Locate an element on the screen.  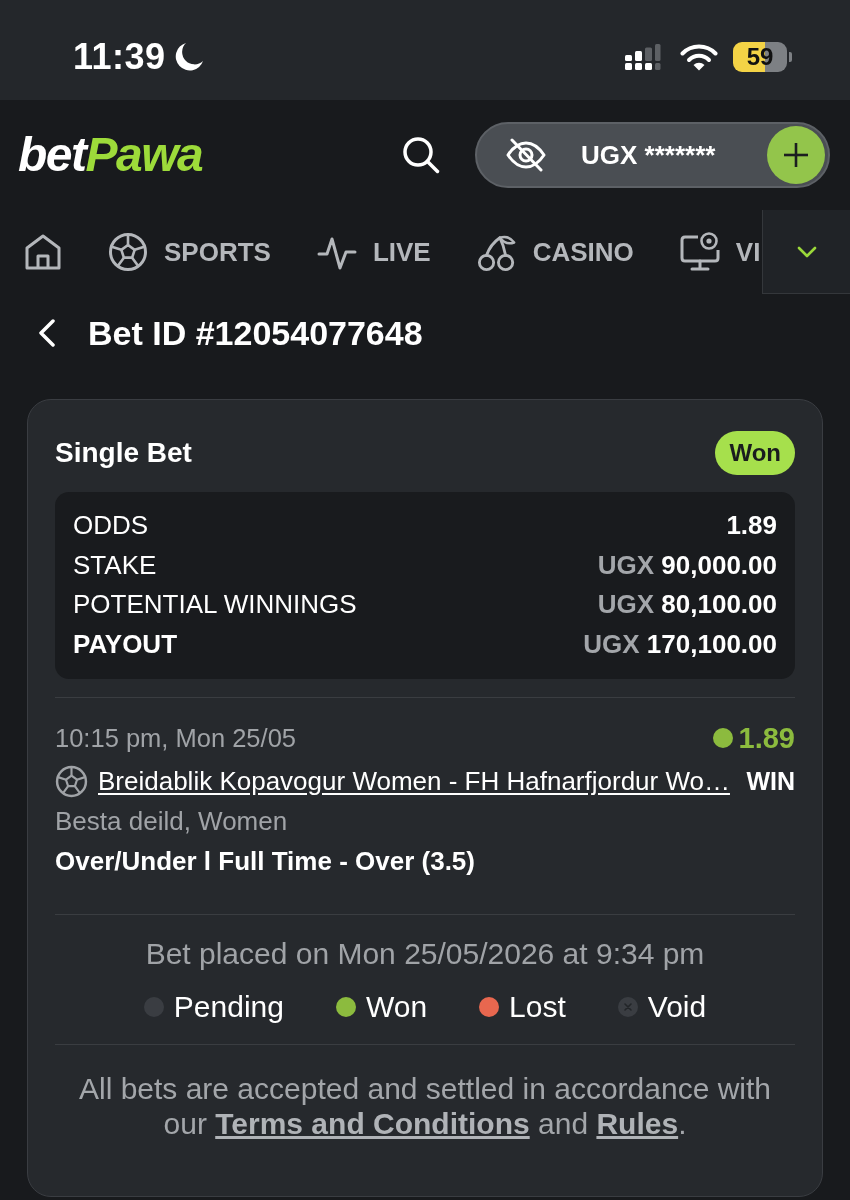
summary-label: ODDS is located at coordinates (111, 526).